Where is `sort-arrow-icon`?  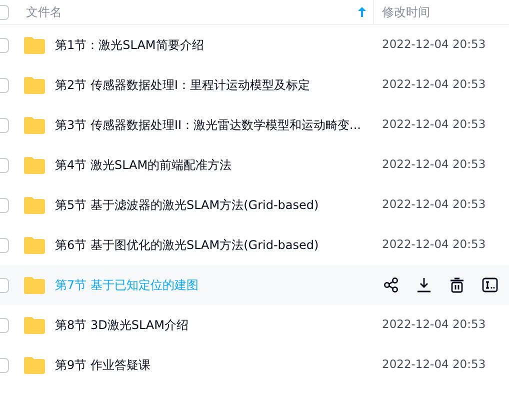 sort-arrow-icon is located at coordinates (362, 12).